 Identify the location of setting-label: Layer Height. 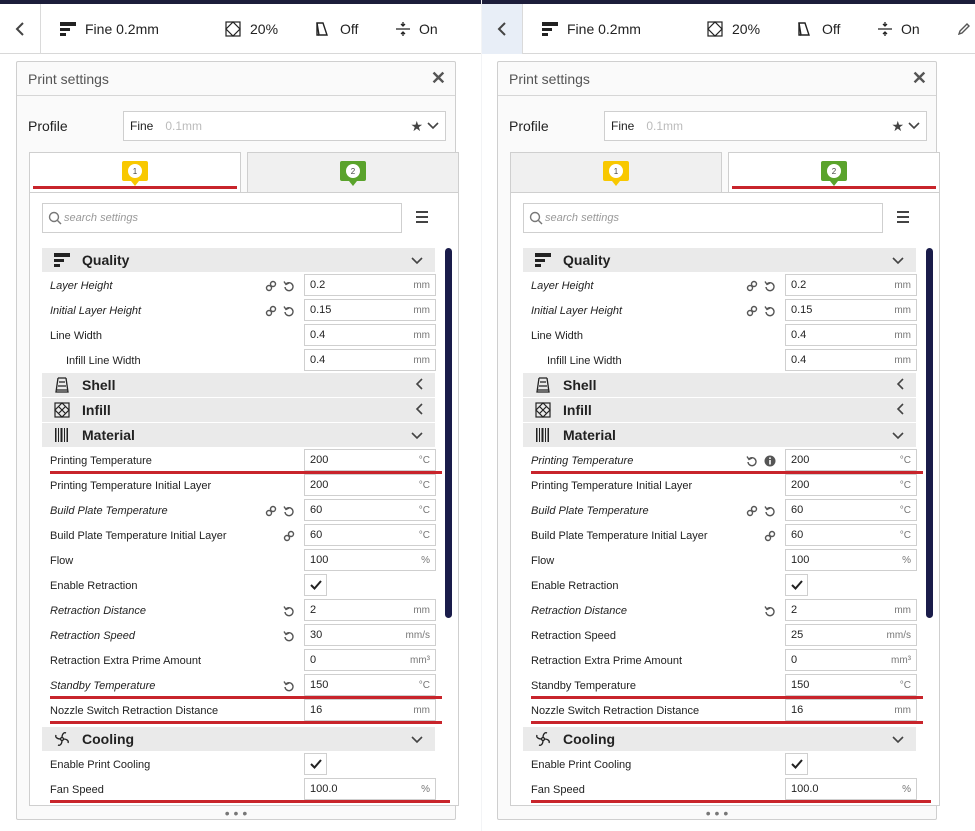
(562, 285).